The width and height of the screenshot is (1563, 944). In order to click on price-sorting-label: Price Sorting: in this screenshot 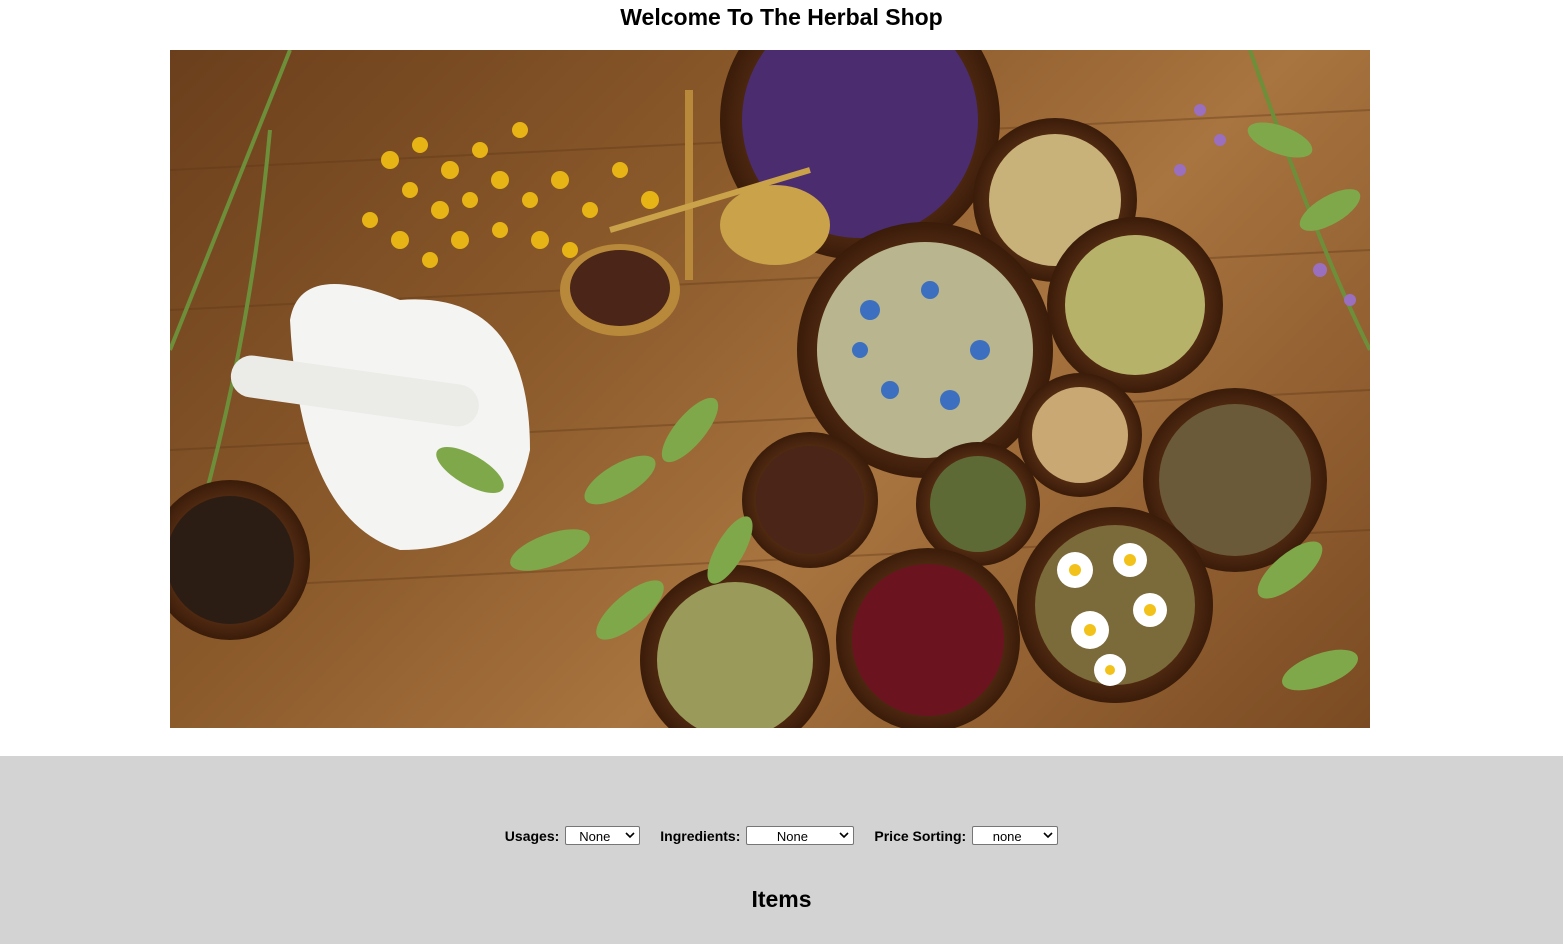, I will do `click(920, 835)`.